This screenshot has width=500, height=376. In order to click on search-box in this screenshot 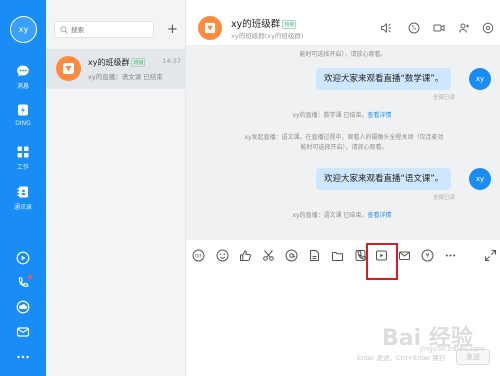, I will do `click(104, 29)`.